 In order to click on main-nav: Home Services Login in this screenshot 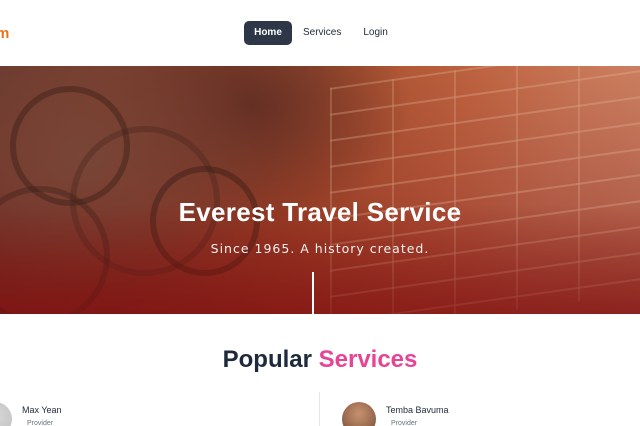, I will do `click(321, 33)`.